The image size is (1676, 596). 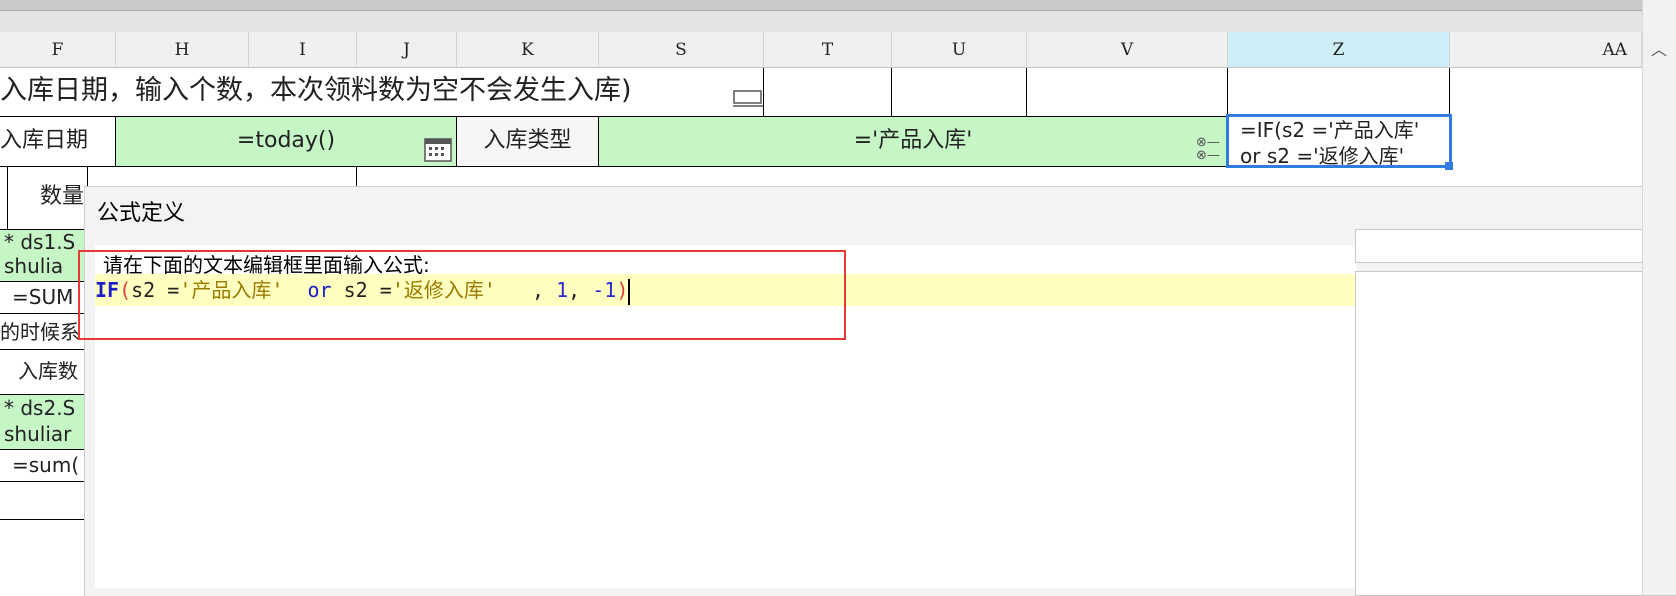 I want to click on ds1-text: * ds1.S, so click(x=40, y=242).